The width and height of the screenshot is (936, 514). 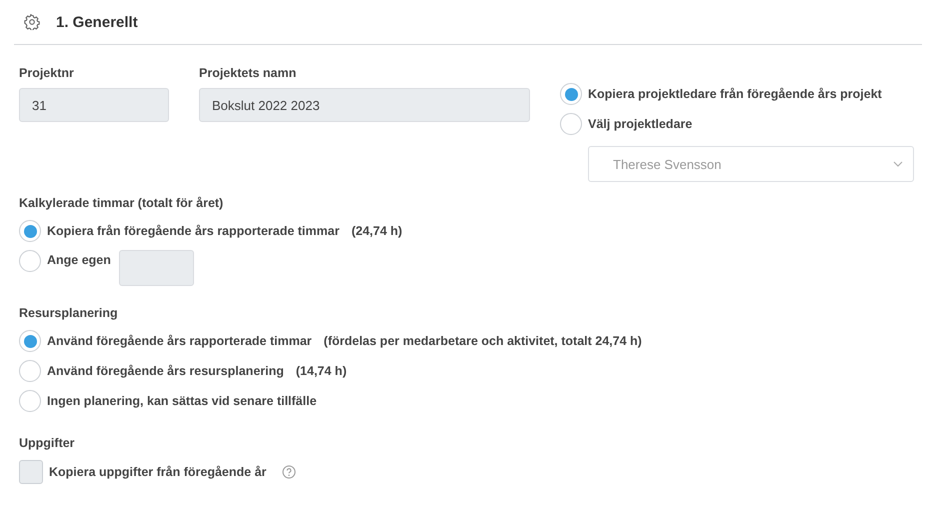 What do you see at coordinates (79, 260) in the screenshot?
I see `option-label: Ange egen` at bounding box center [79, 260].